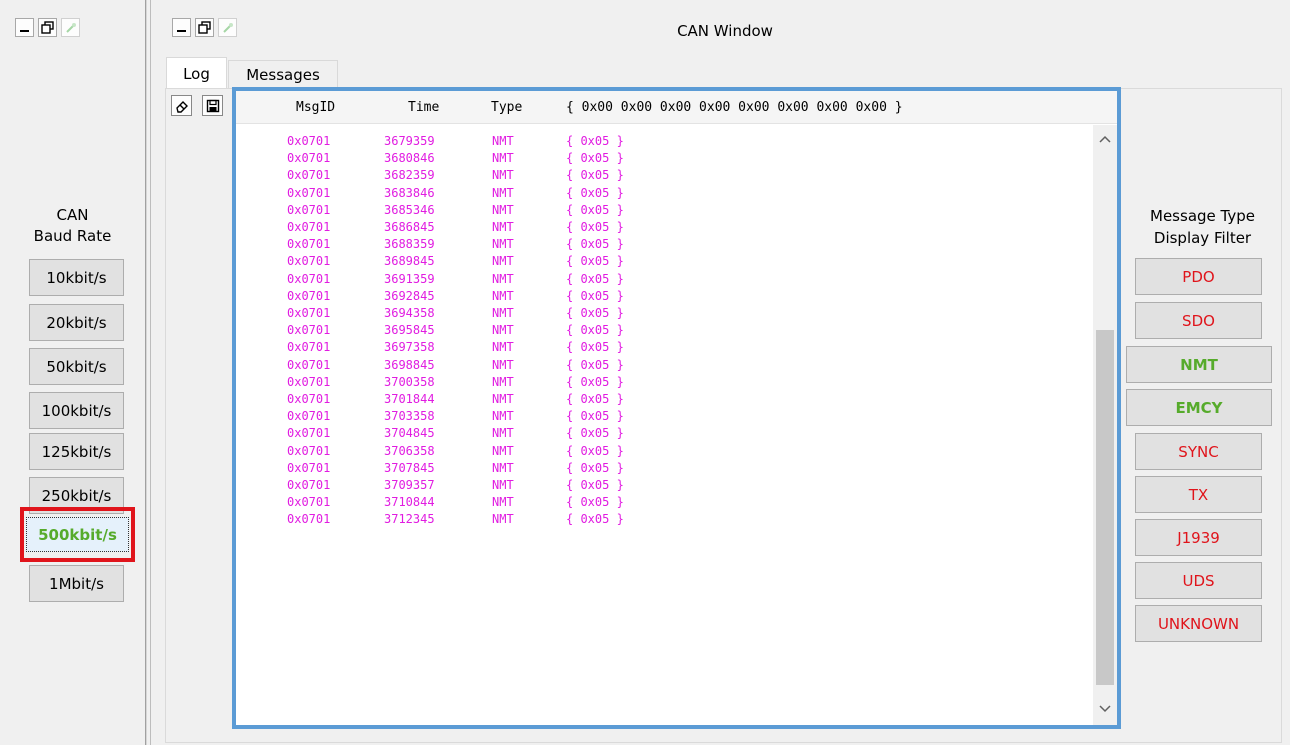  I want to click on log-time: 3712345, so click(409, 519).